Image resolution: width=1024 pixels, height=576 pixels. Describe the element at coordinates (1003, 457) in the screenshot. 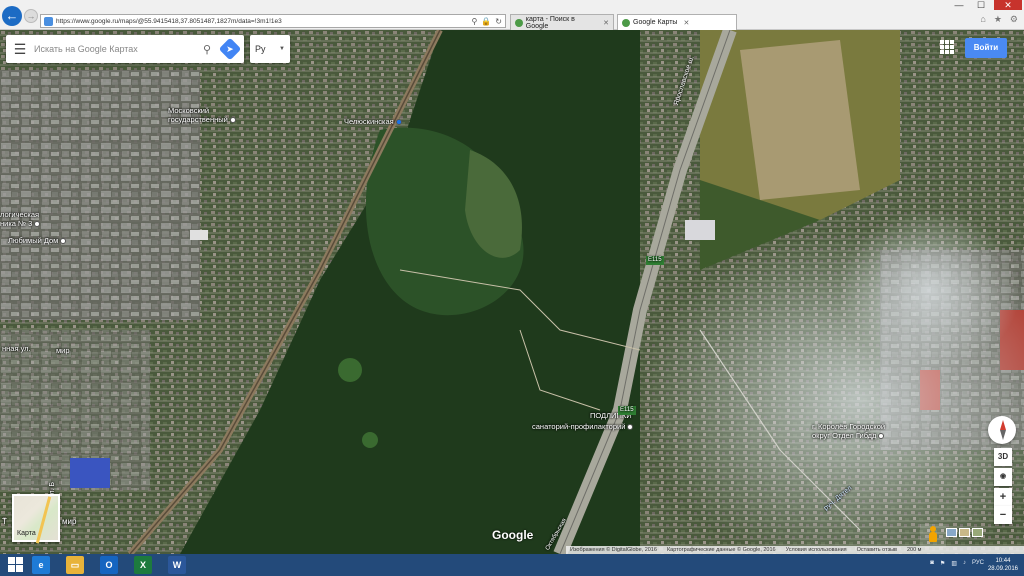

I see `3d-button: 3D` at that location.